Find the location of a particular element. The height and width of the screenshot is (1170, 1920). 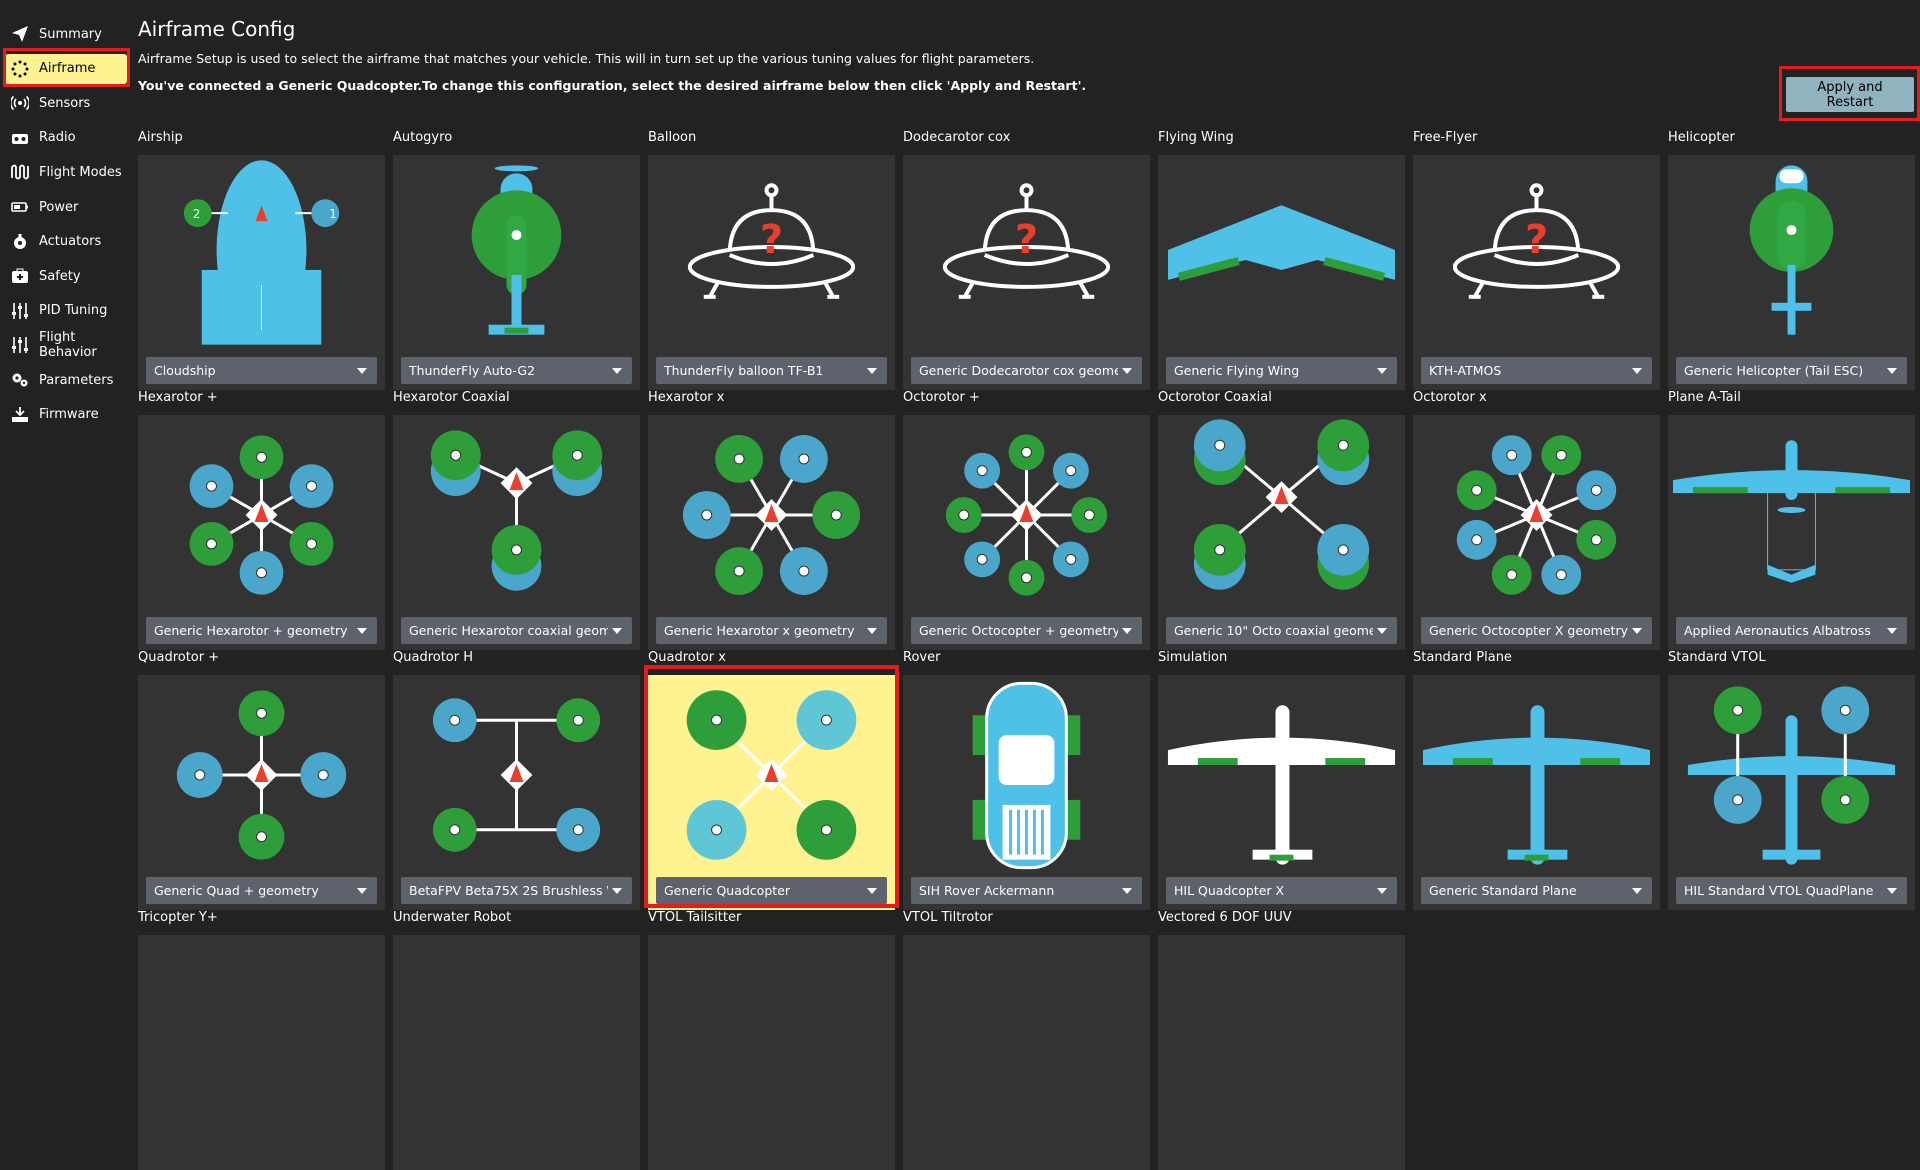

airframe-tailsitter-image is located at coordinates (771, 1035).